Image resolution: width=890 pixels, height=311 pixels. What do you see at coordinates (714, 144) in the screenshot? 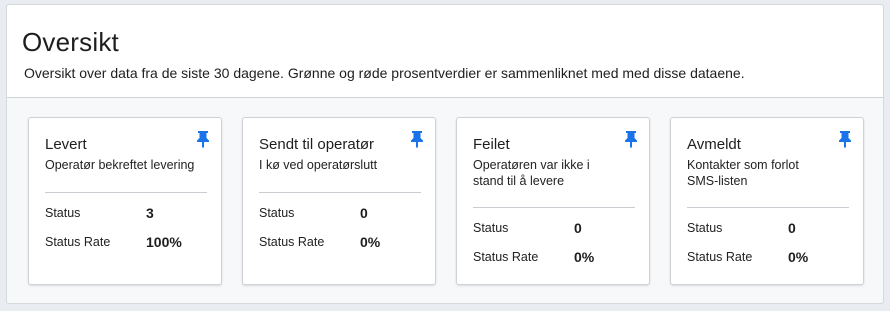
I see `card-title: Avmeldt` at bounding box center [714, 144].